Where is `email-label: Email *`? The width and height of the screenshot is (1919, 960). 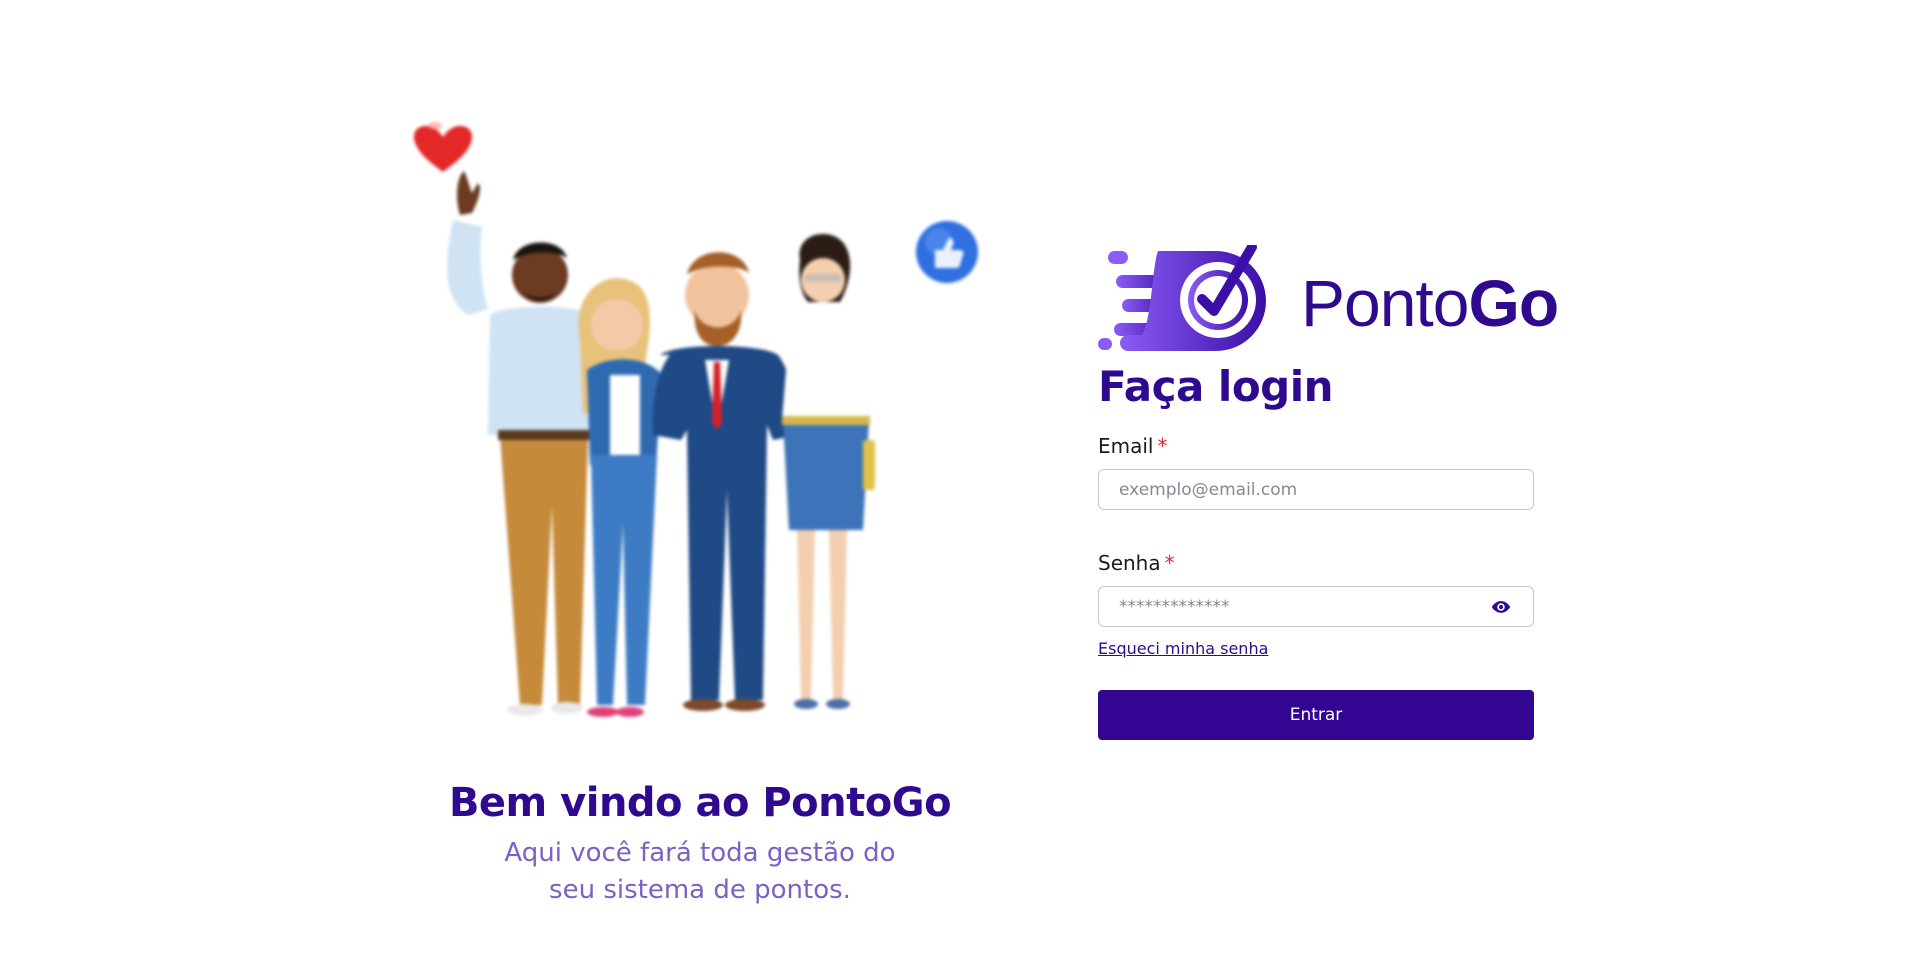
email-label: Email * is located at coordinates (1316, 446).